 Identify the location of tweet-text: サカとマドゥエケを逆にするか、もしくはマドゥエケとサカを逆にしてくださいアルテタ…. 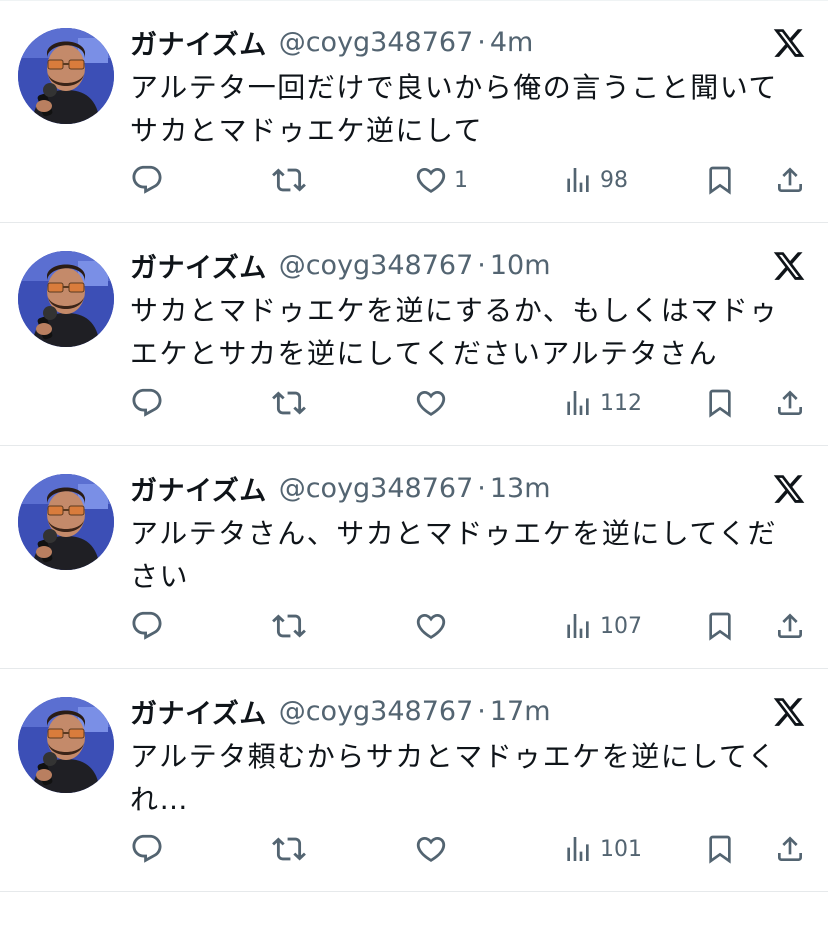
(454, 332).